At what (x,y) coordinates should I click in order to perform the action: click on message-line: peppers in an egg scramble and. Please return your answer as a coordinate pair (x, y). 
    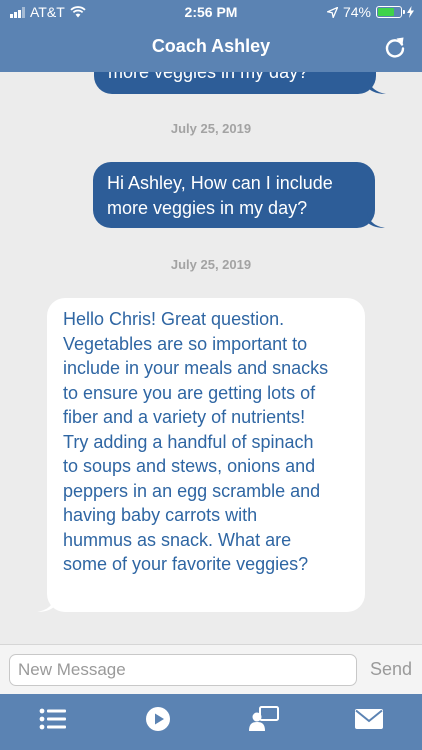
    Looking at the image, I should click on (192, 490).